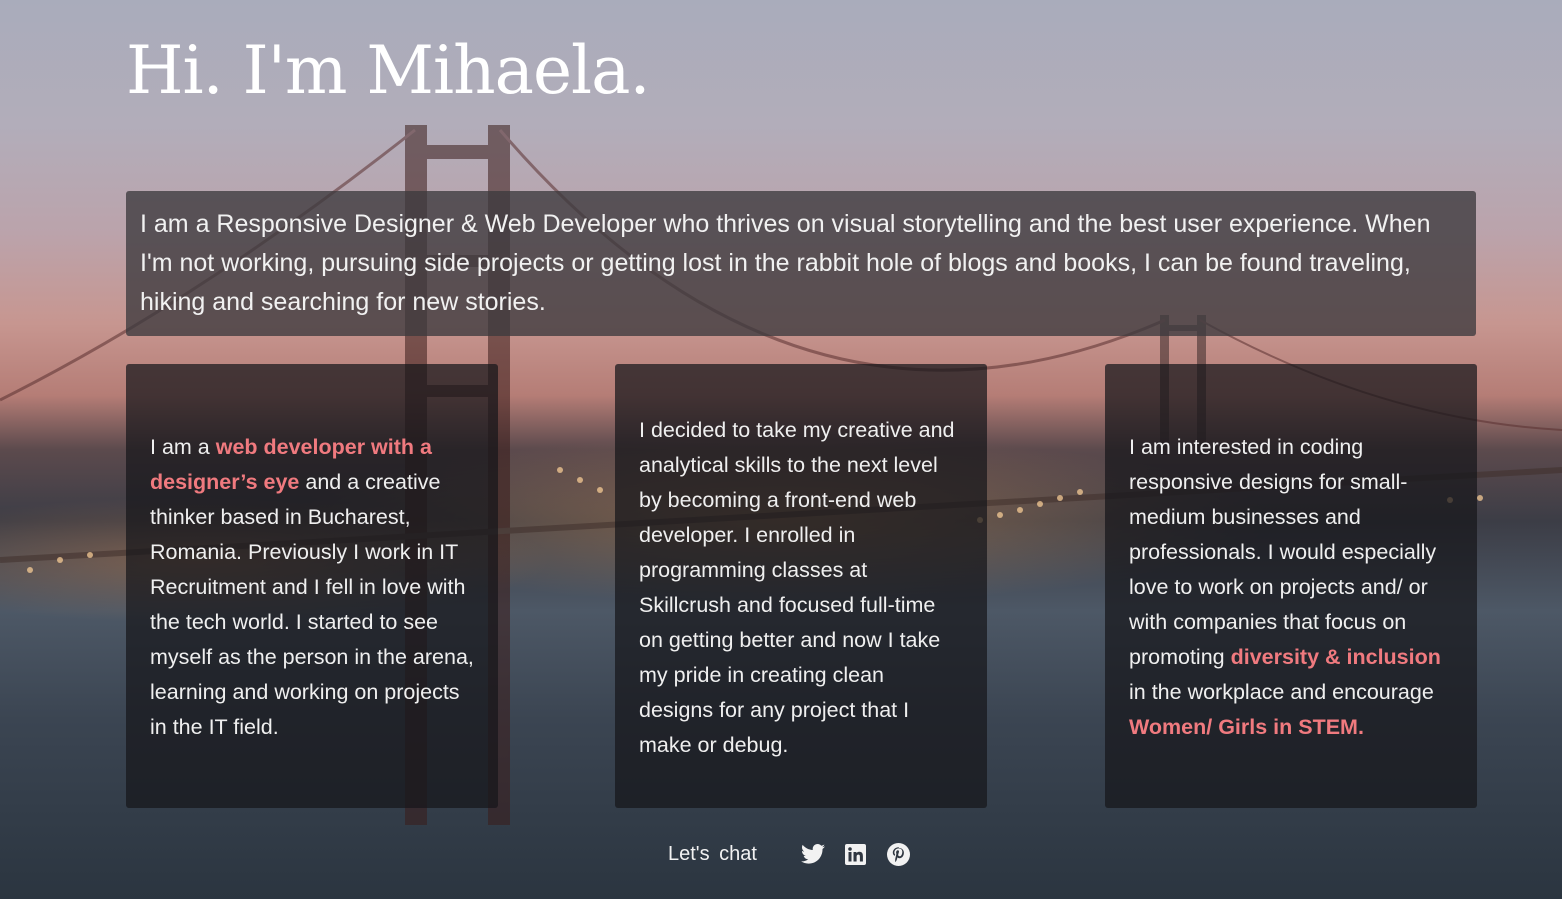 This screenshot has width=1562, height=899. I want to click on pinterest-link, so click(899, 854).